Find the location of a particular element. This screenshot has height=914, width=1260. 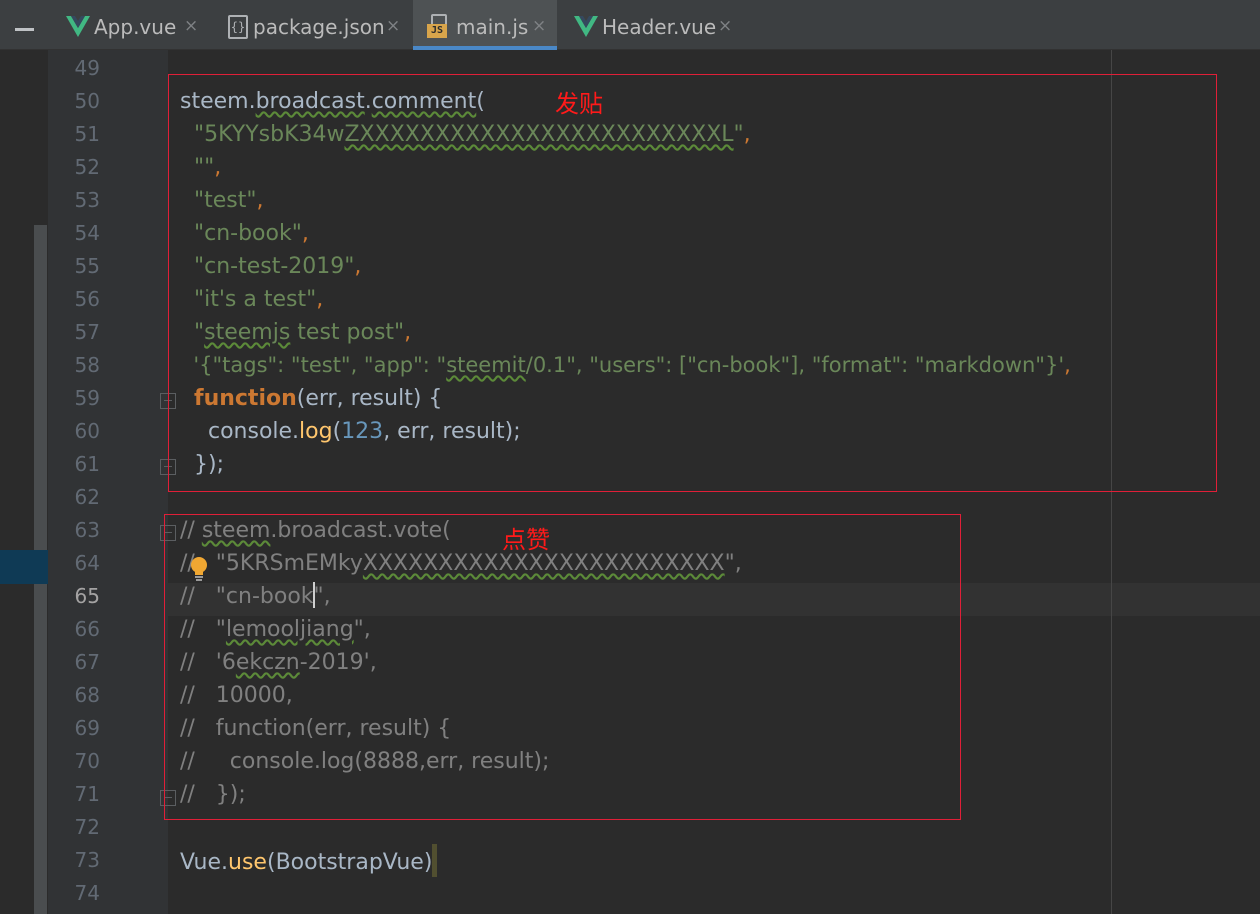

tab-label: package.json is located at coordinates (319, 27).